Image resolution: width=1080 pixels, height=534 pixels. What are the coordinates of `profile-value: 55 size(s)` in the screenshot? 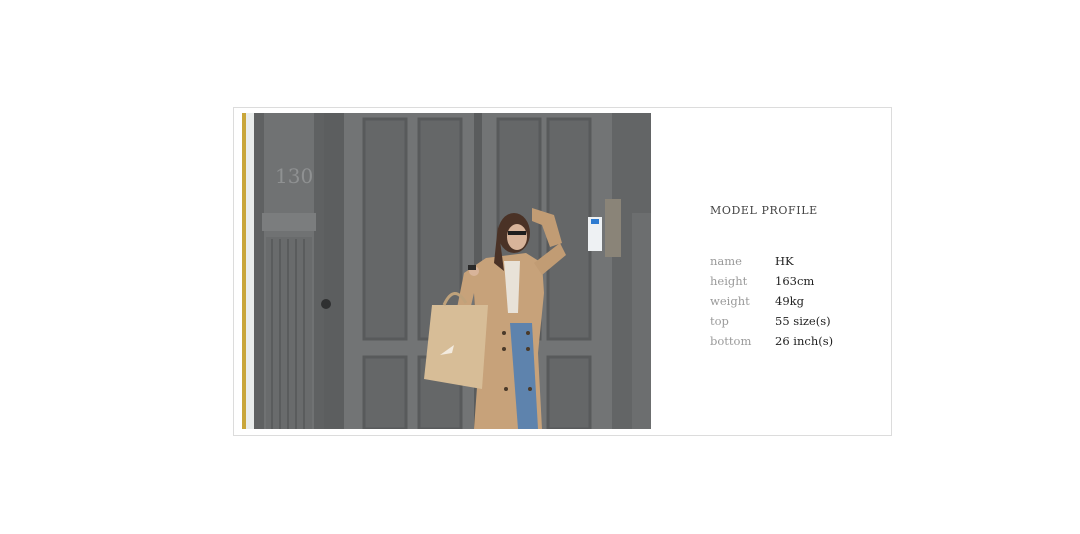 It's located at (803, 321).